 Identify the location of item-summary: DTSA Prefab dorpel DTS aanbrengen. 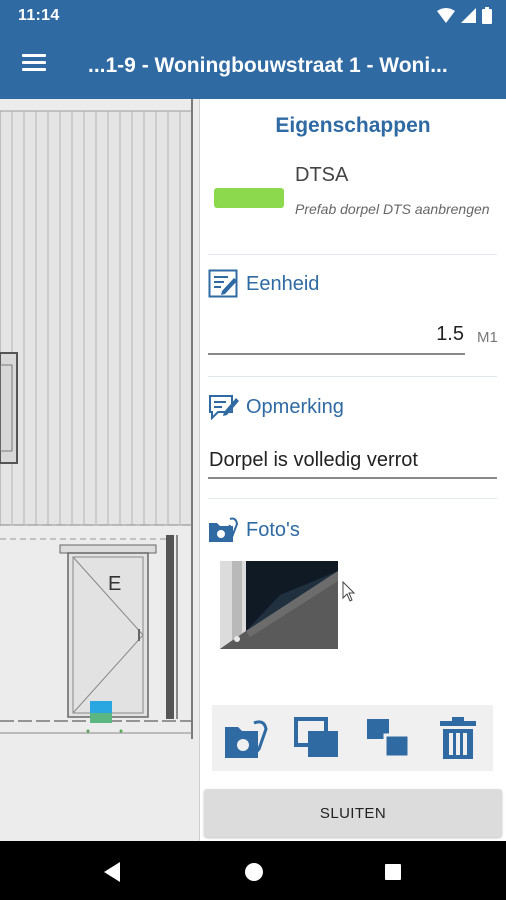
(356, 201).